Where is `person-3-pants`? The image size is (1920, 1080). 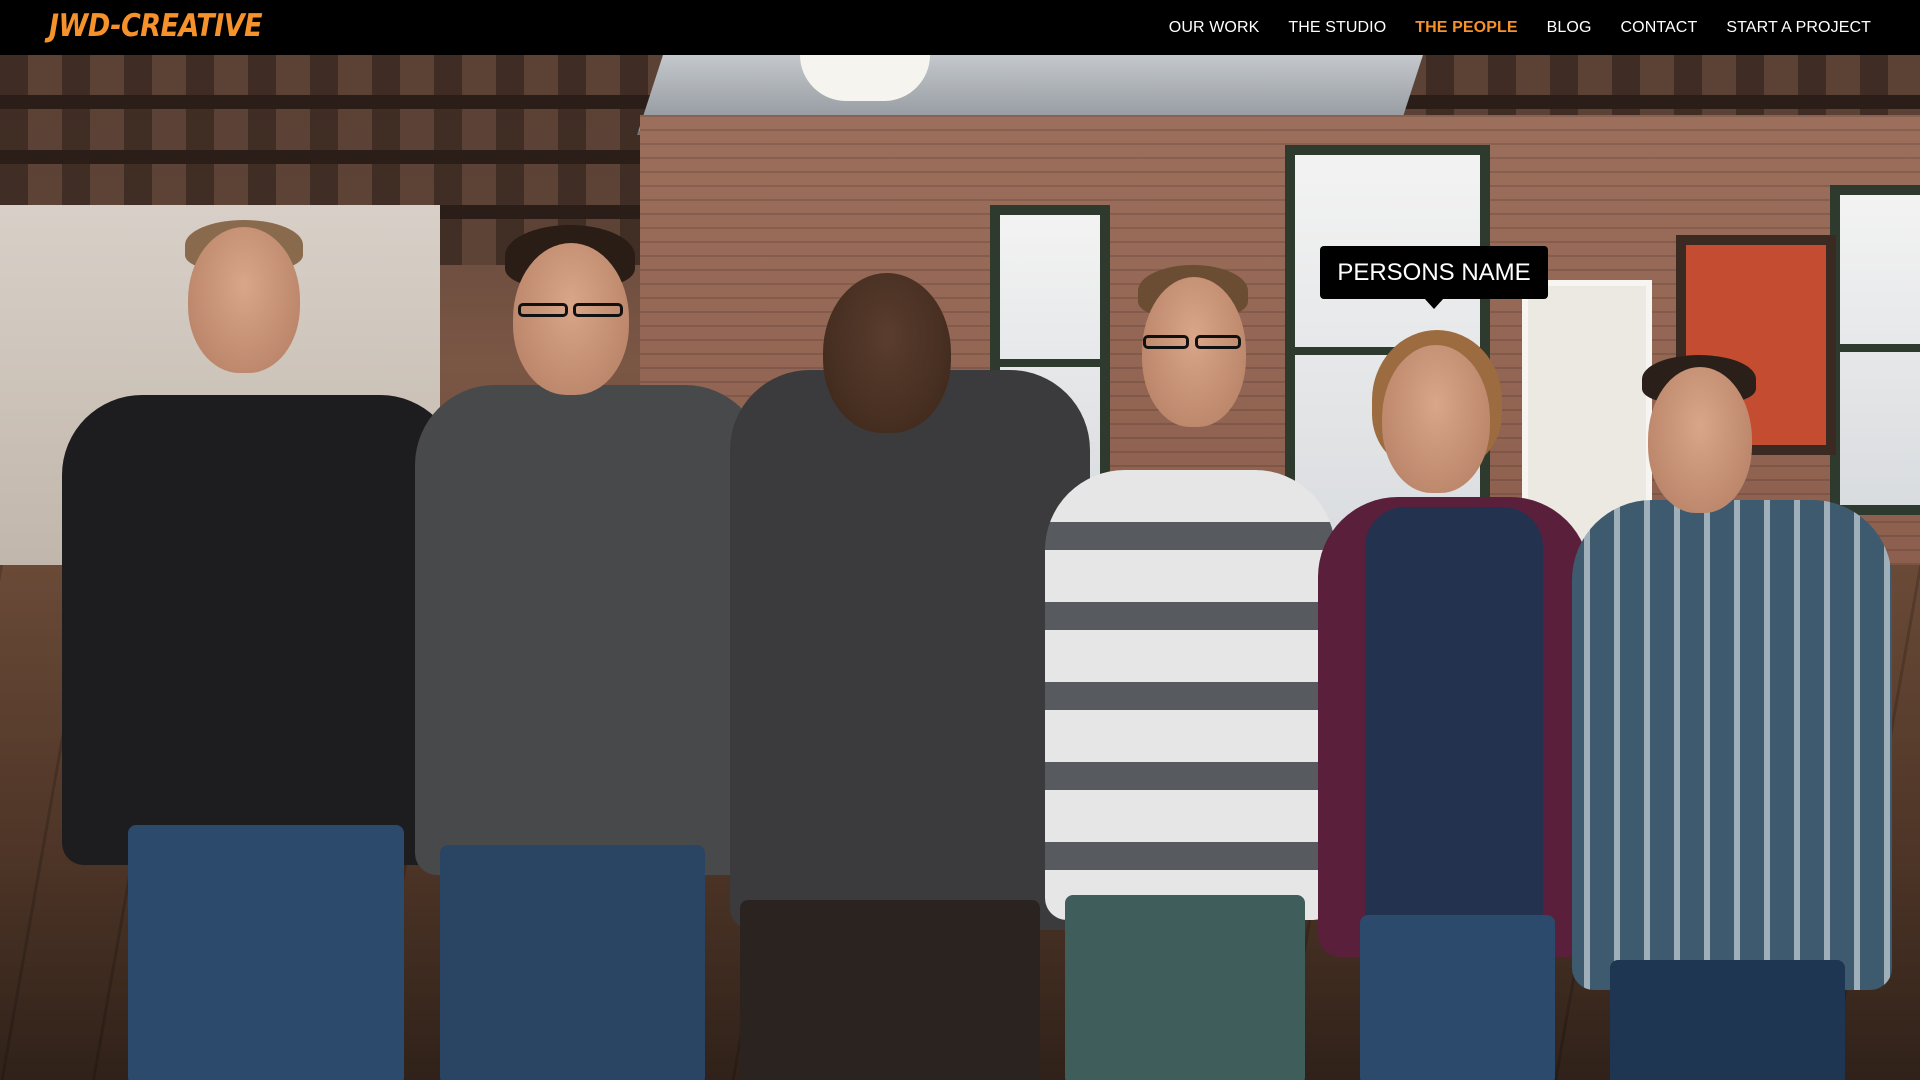
person-3-pants is located at coordinates (890, 990).